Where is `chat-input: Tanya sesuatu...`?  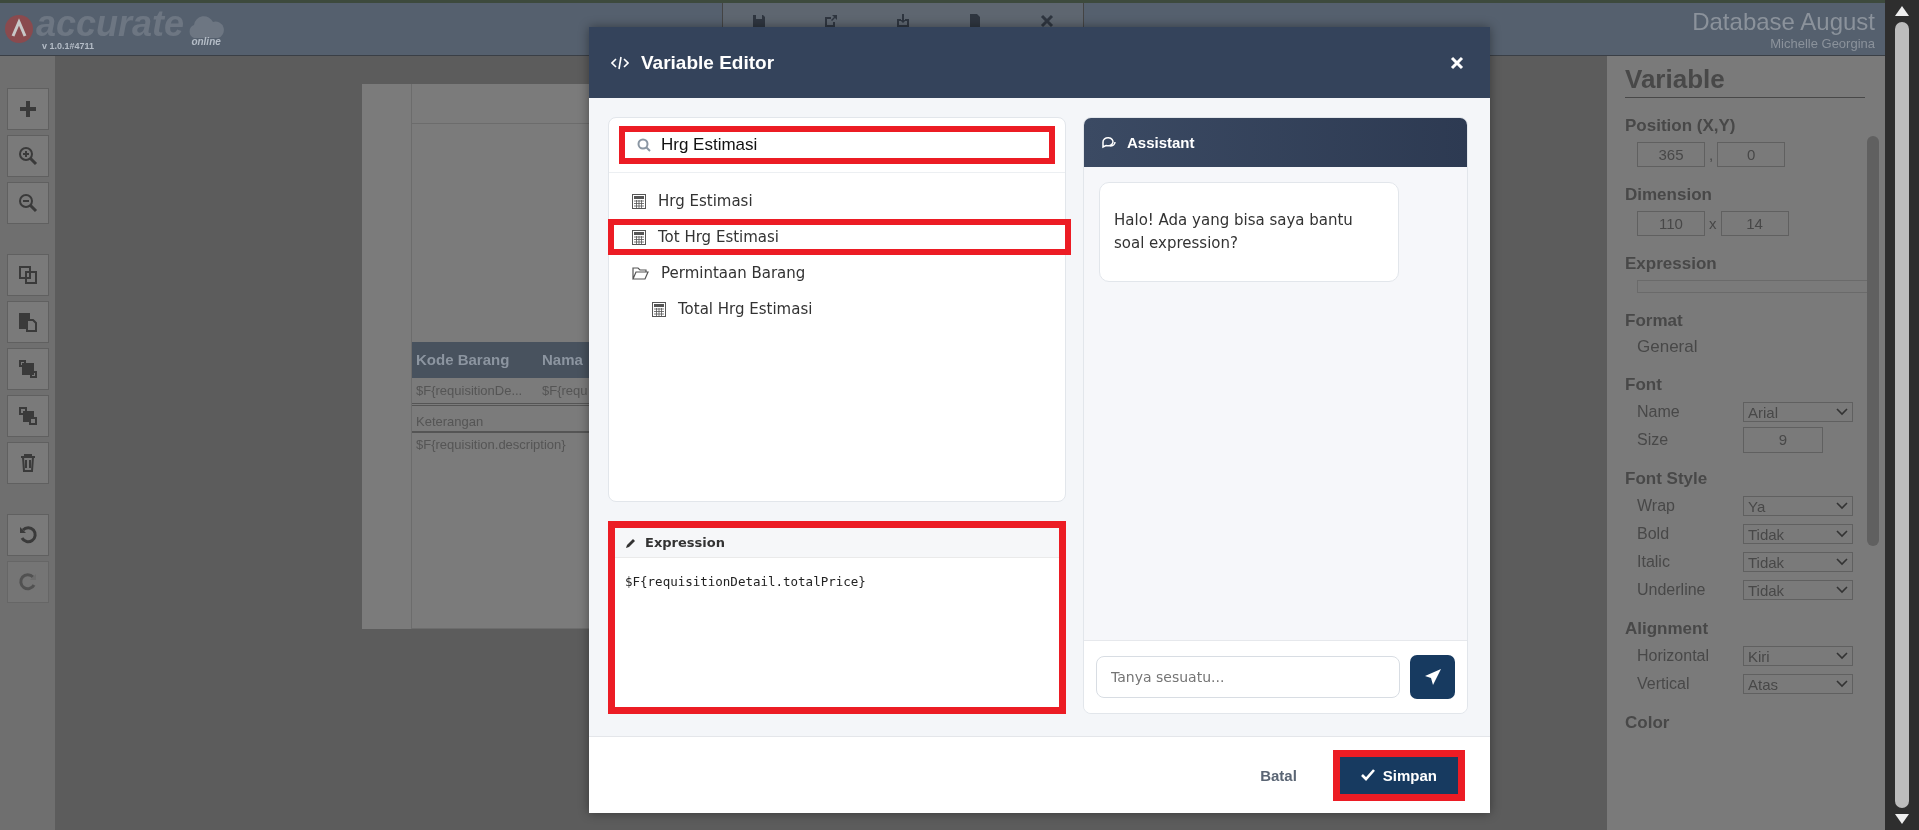 chat-input: Tanya sesuatu... is located at coordinates (1248, 677).